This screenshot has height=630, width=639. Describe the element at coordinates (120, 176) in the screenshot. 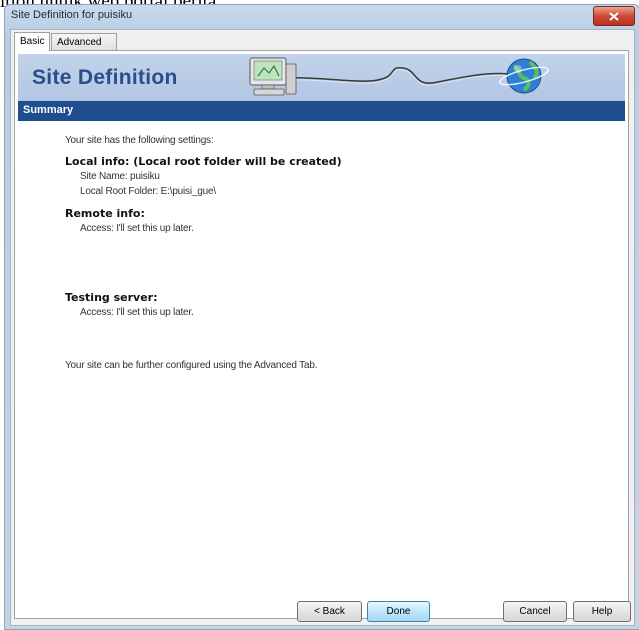

I see `site-name-text: Site Name: puisiku` at that location.